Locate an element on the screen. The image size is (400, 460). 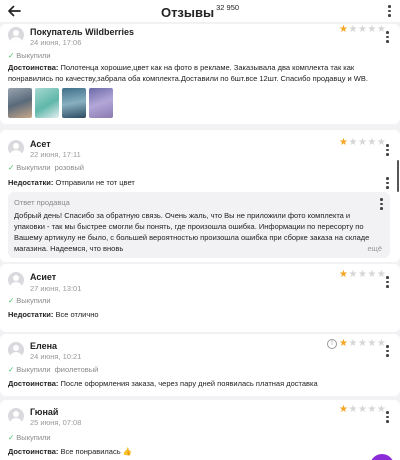
page-title: Отзывы 32 950 is located at coordinates (200, 11).